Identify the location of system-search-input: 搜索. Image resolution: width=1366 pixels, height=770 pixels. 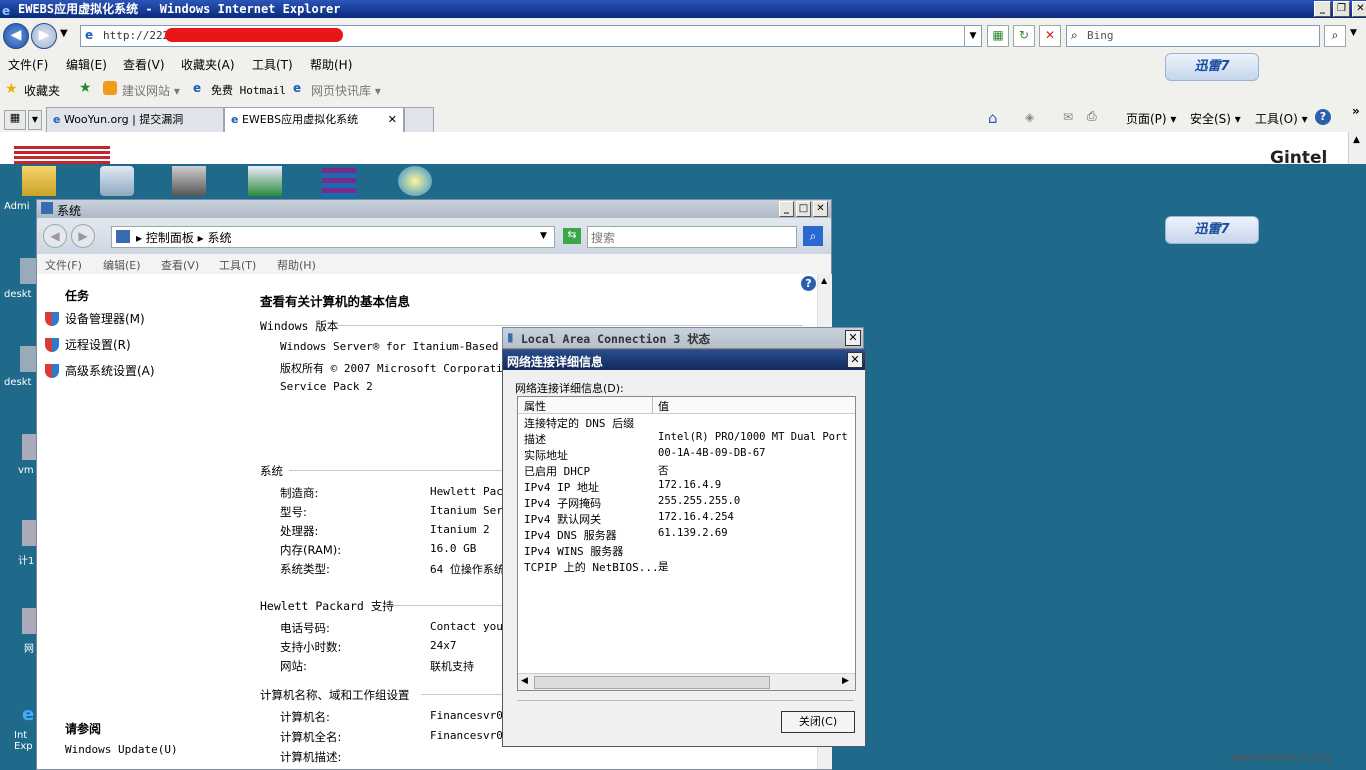
(692, 237).